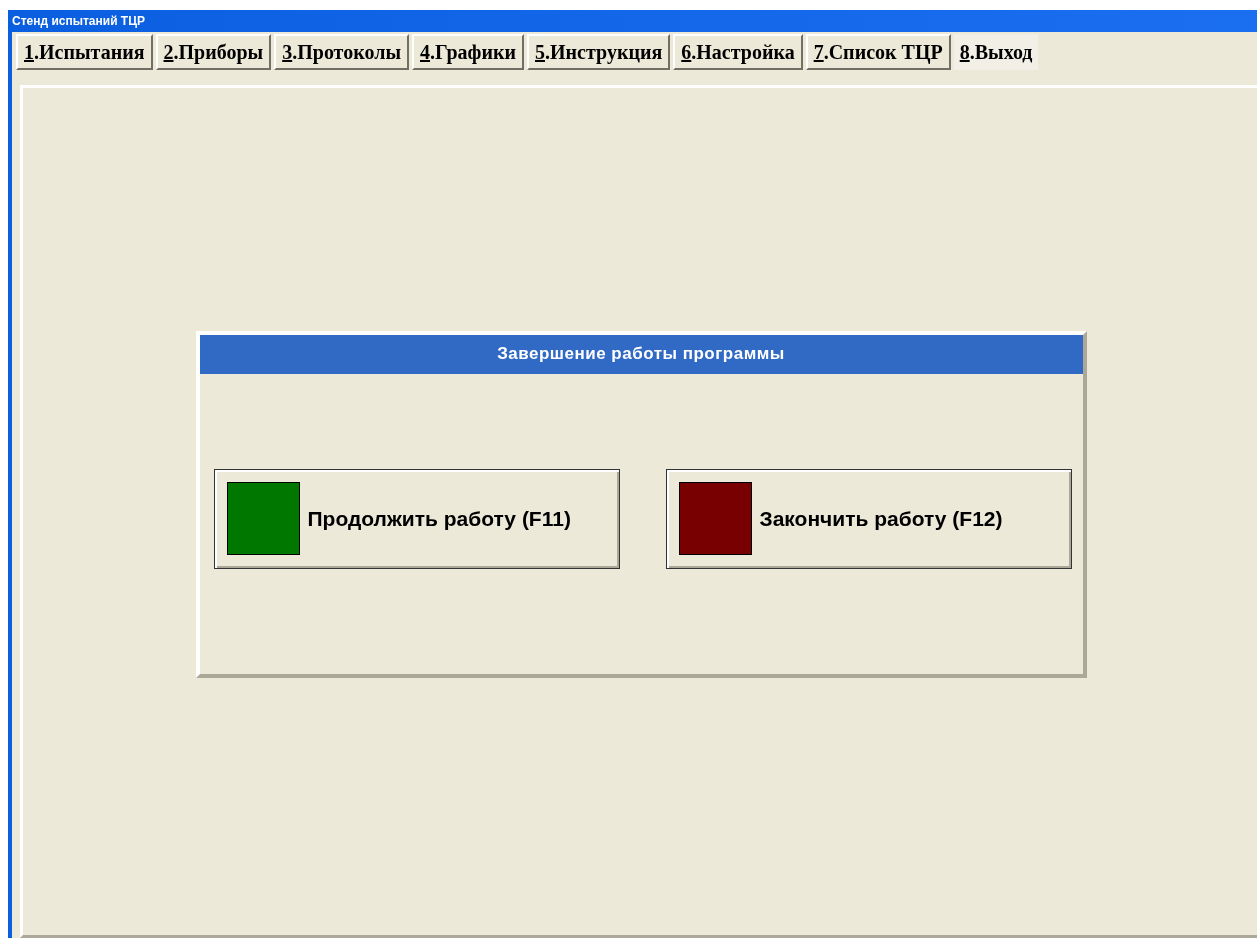  I want to click on tab: 1.Испытания, so click(84, 52).